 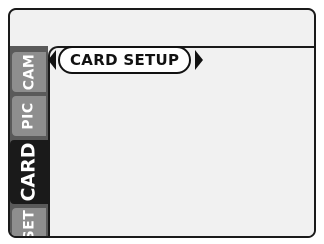 I want to click on tab-cam: CAM, so click(x=29, y=72).